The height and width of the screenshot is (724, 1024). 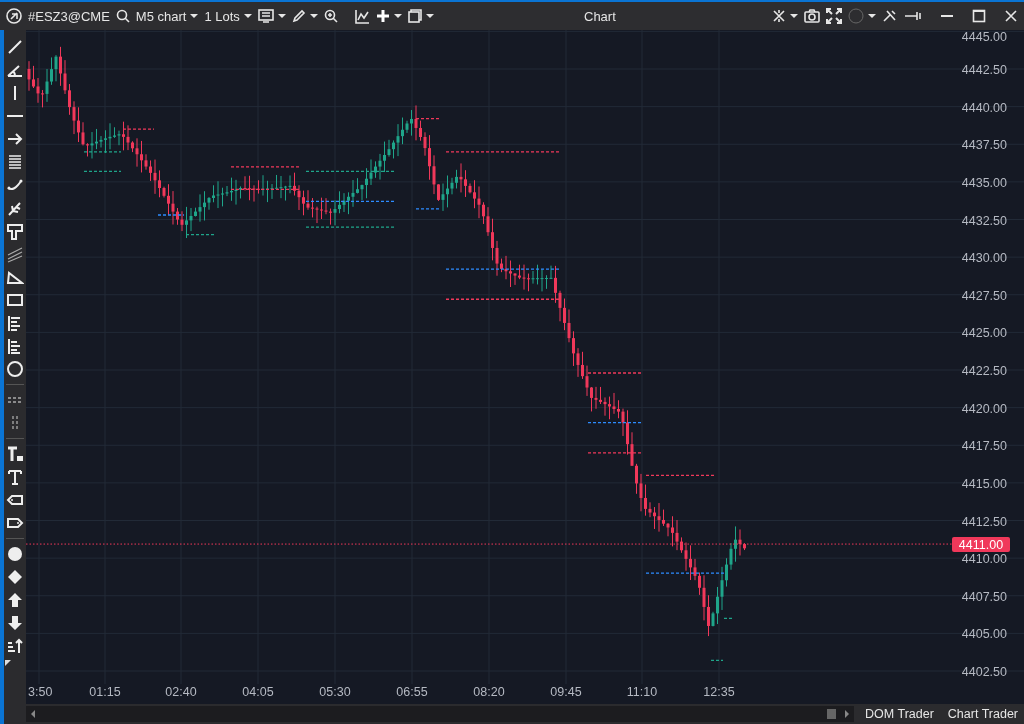 I want to click on symbol-name: #ESZ3@CME, so click(x=69, y=16).